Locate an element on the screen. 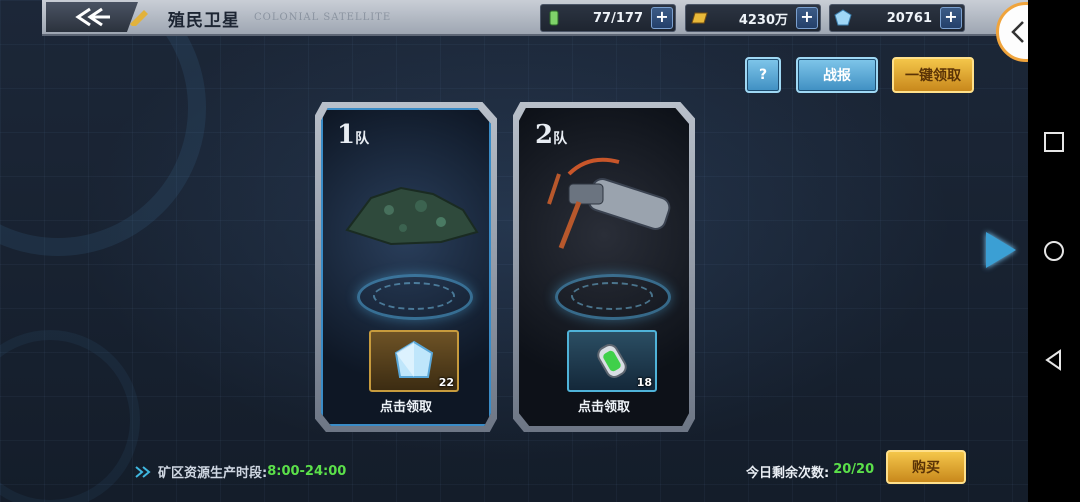 This screenshot has width=1080, height=502. next-arrow-icon is located at coordinates (1001, 250).